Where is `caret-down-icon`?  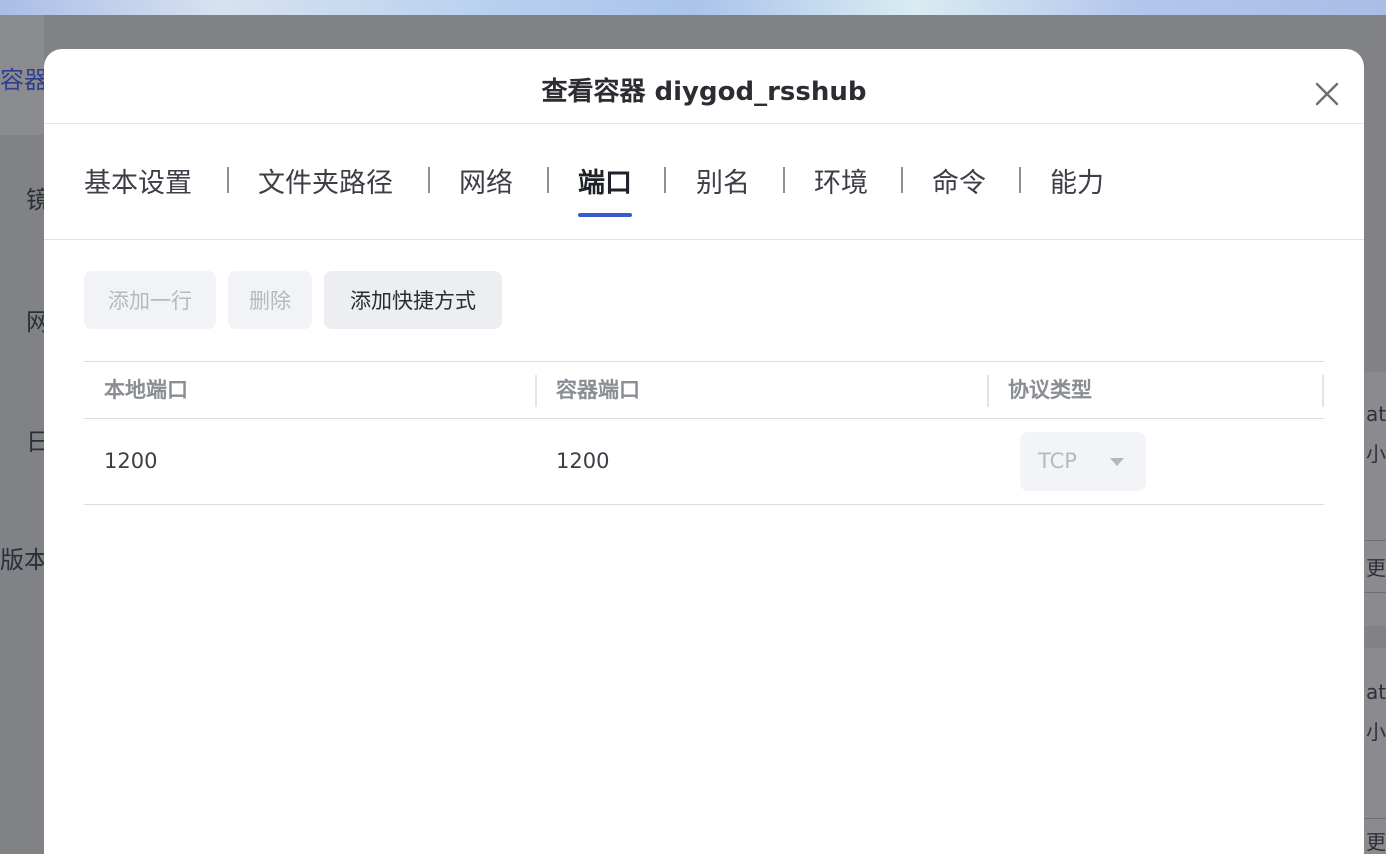
caret-down-icon is located at coordinates (1117, 462).